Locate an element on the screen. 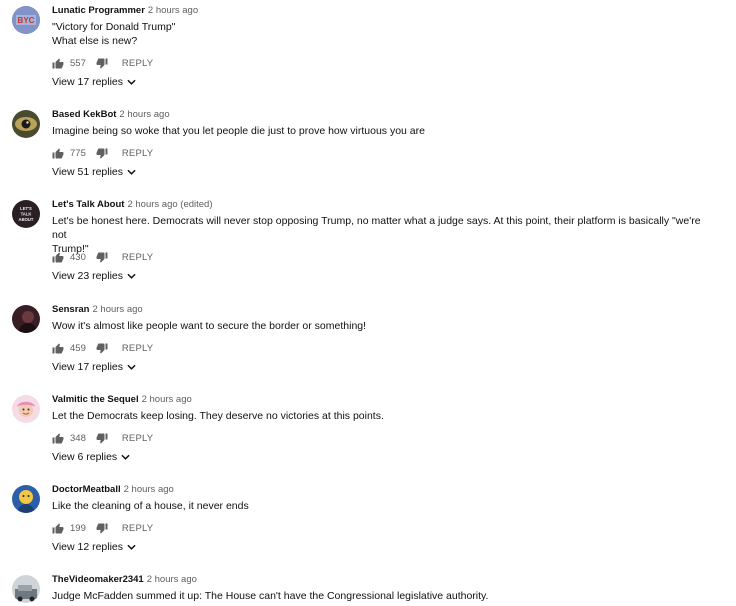  like-count: 557 is located at coordinates (78, 63).